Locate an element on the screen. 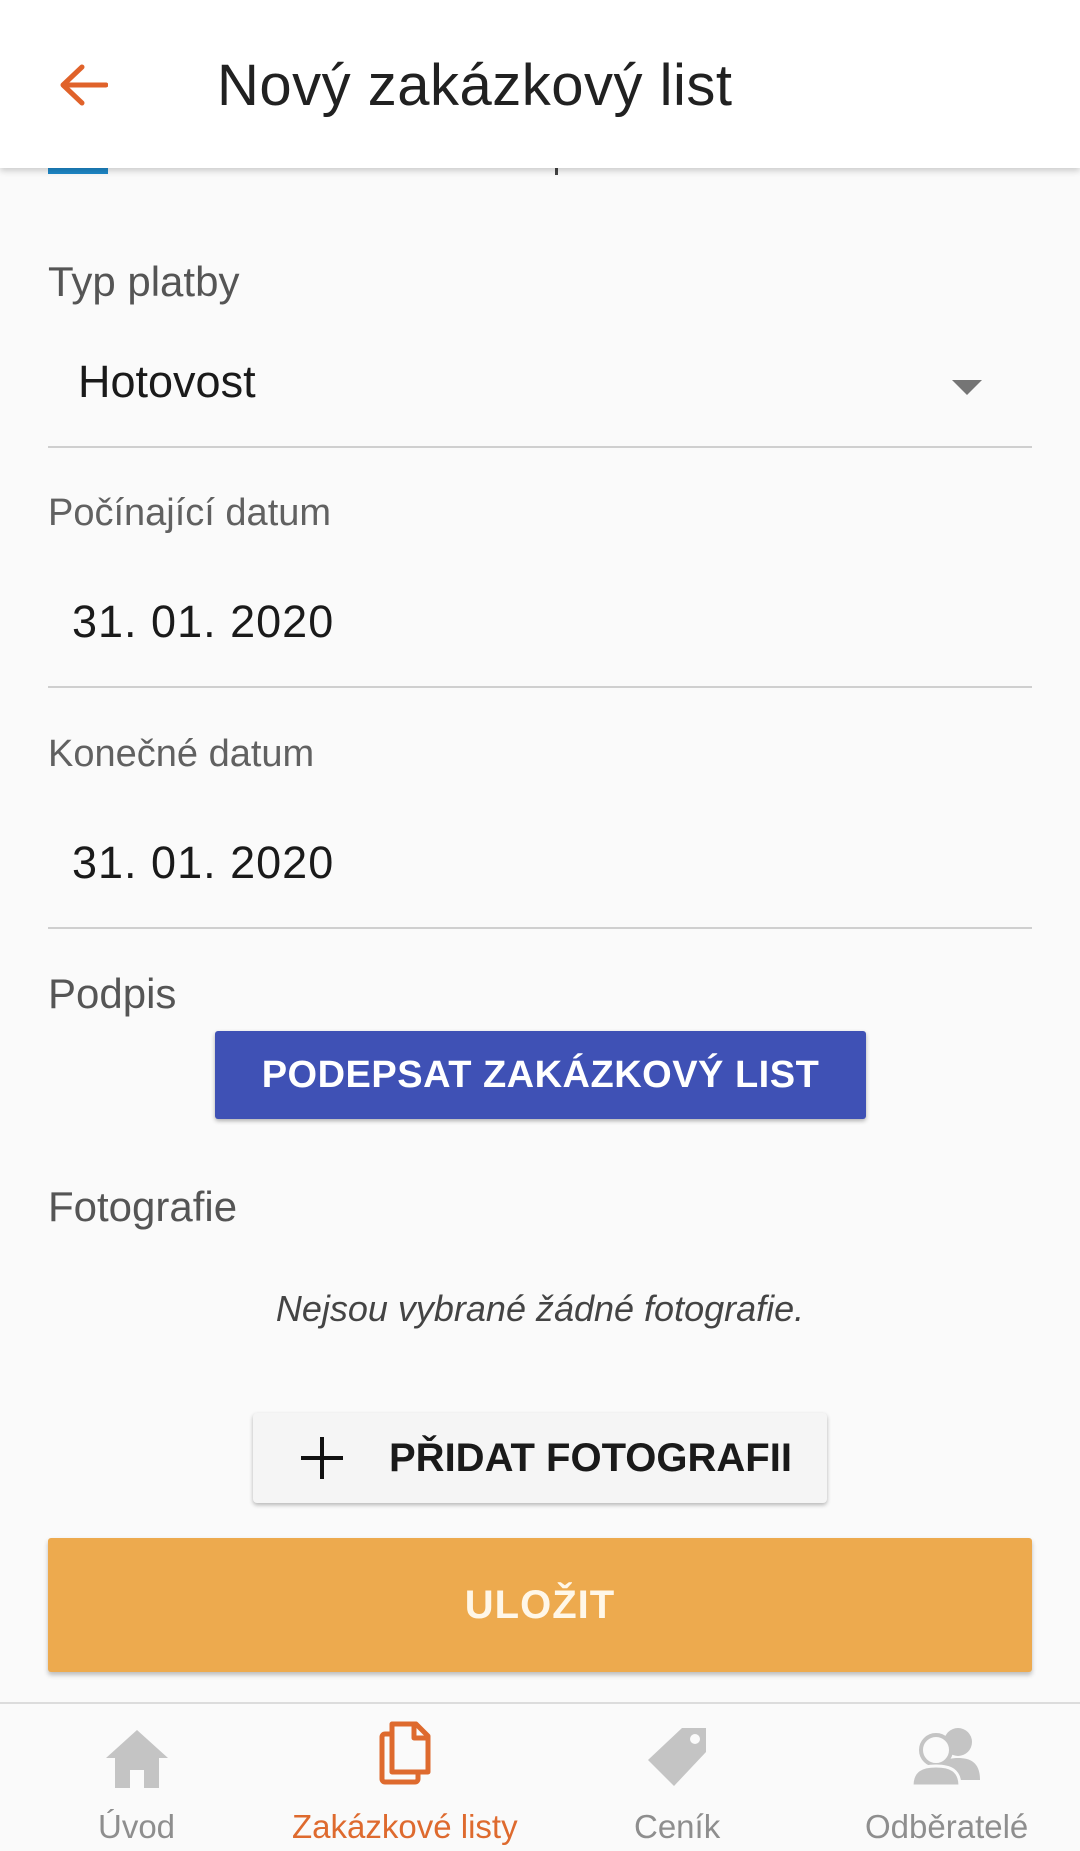  end-date-field: 31. 01. 2020 is located at coordinates (540, 878).